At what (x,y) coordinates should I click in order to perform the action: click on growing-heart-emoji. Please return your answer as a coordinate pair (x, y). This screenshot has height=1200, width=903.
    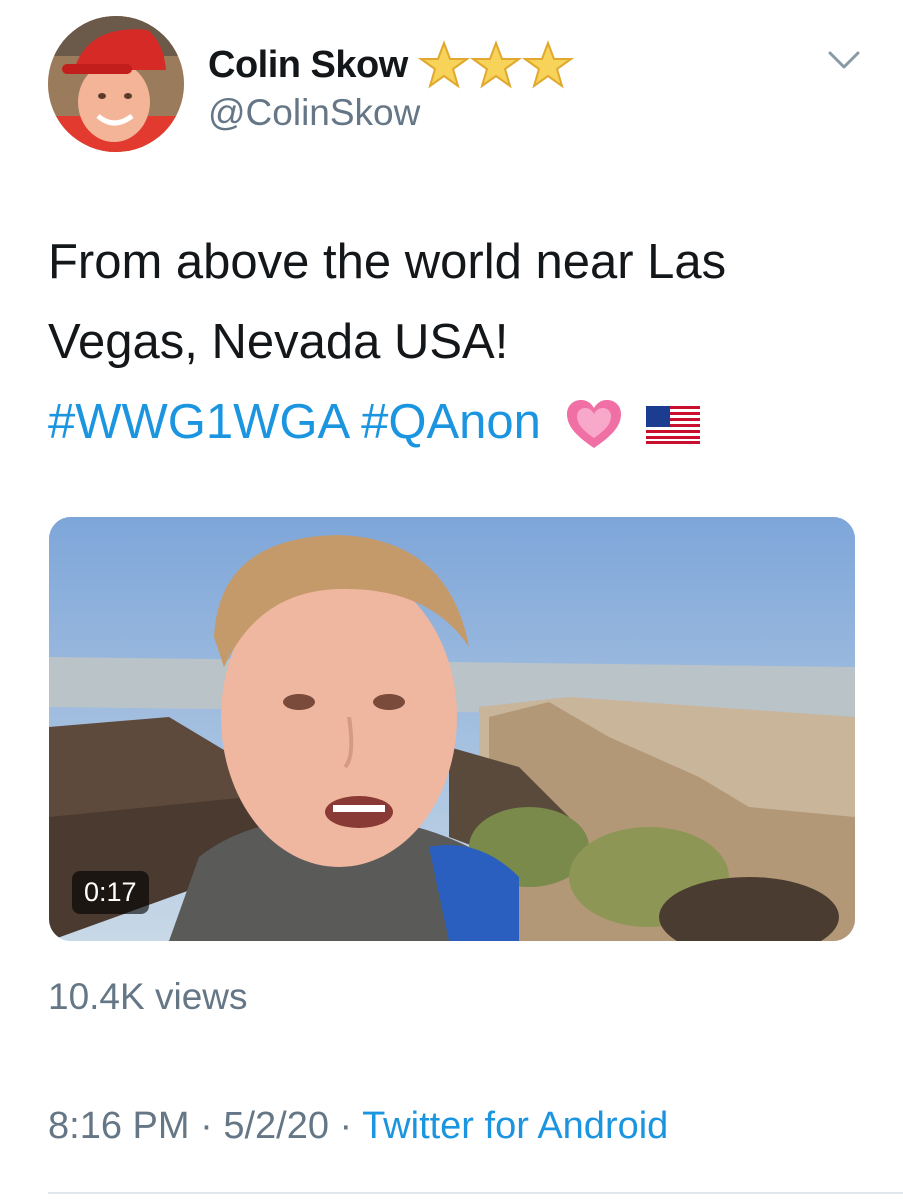
    Looking at the image, I should click on (593, 424).